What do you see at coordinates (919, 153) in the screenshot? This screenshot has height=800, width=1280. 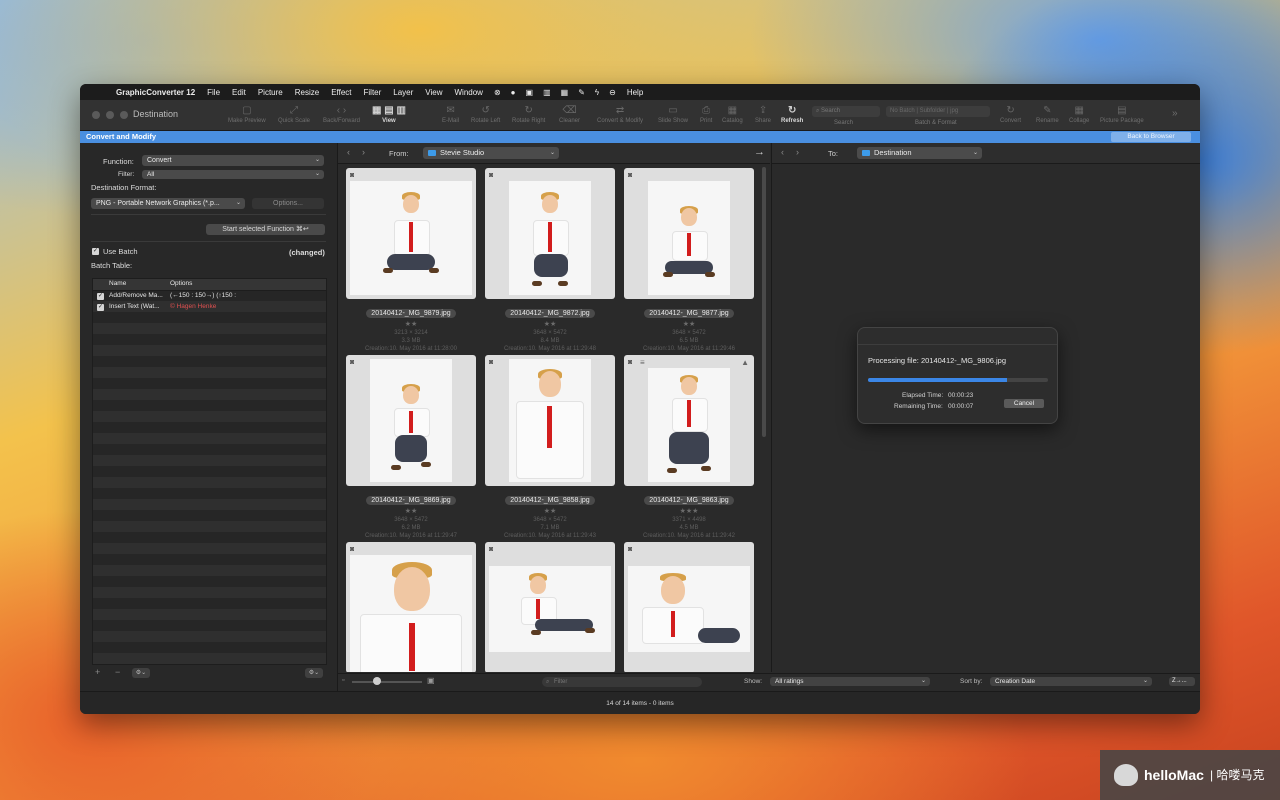 I see `to-folder-popup: Destination ⌄` at bounding box center [919, 153].